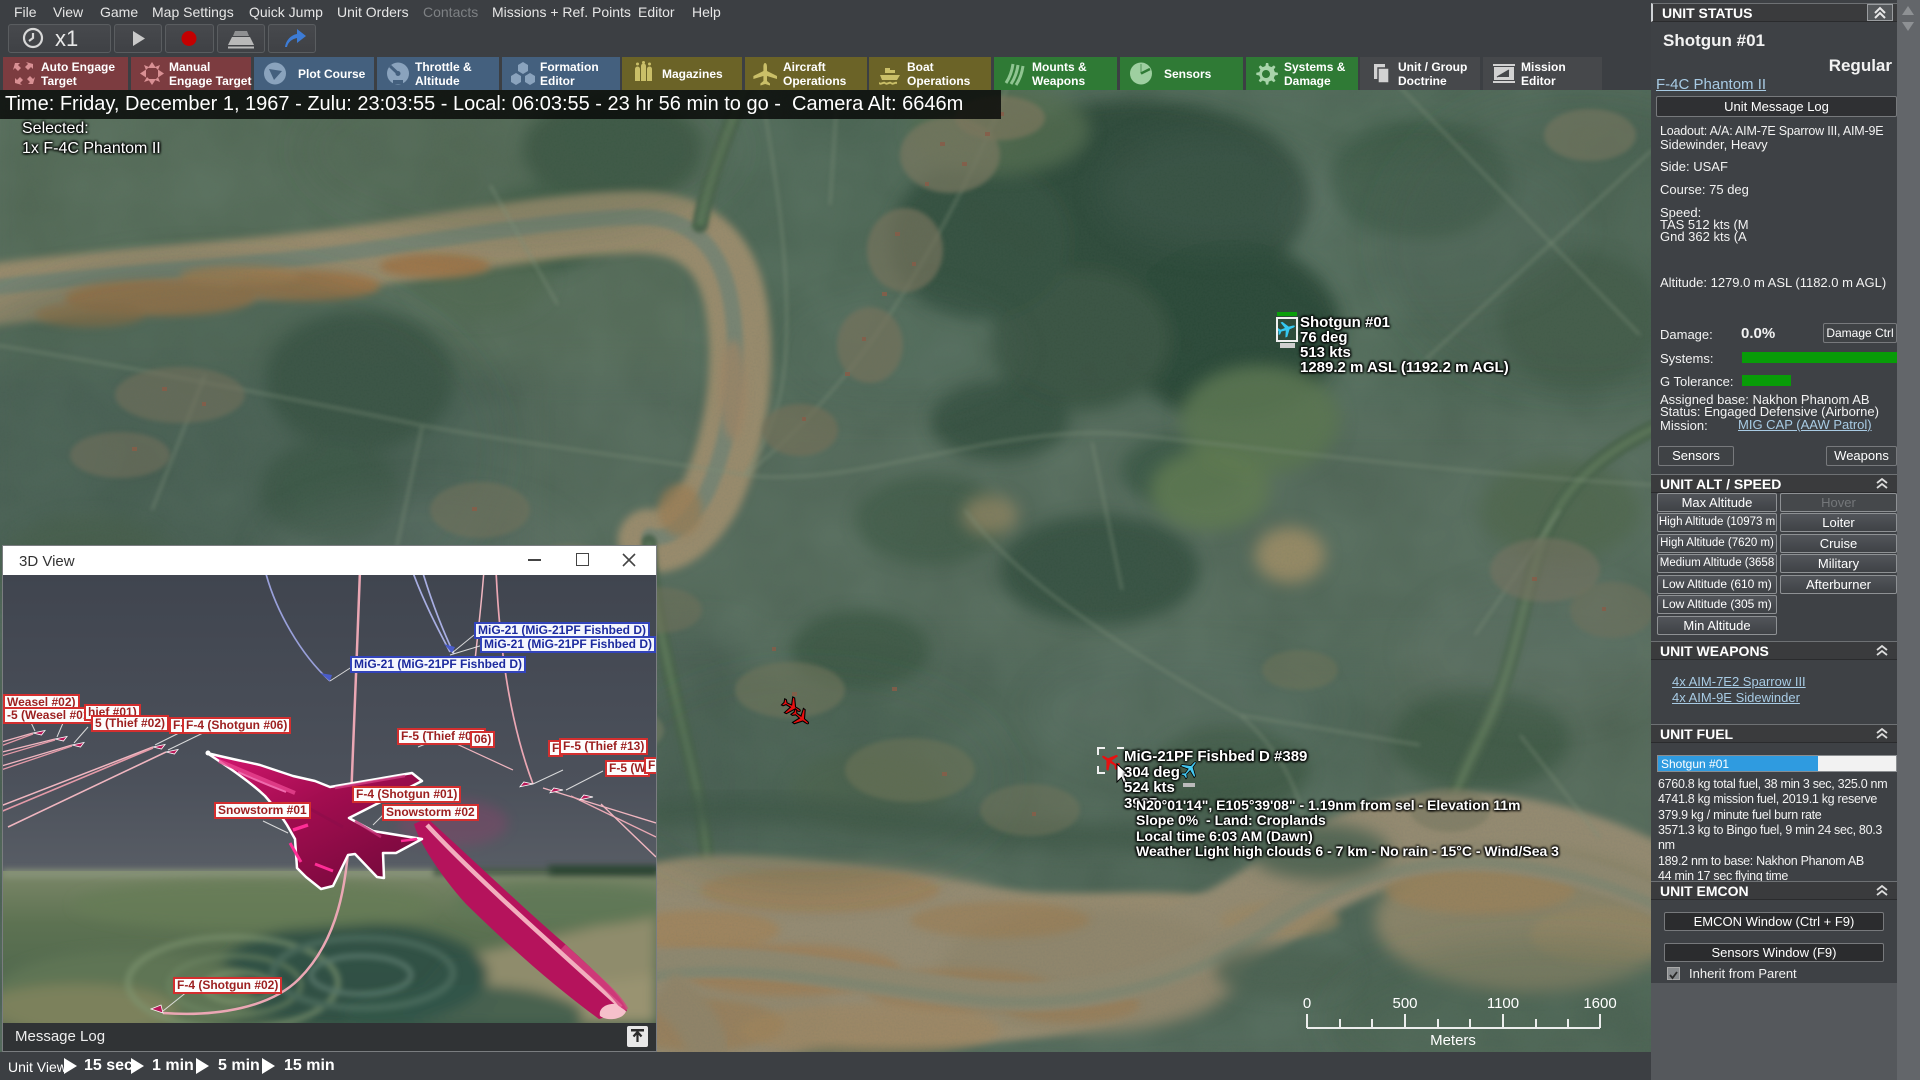 This screenshot has width=1920, height=1080. Describe the element at coordinates (1503, 1003) in the screenshot. I see `svg-text: 1100` at that location.